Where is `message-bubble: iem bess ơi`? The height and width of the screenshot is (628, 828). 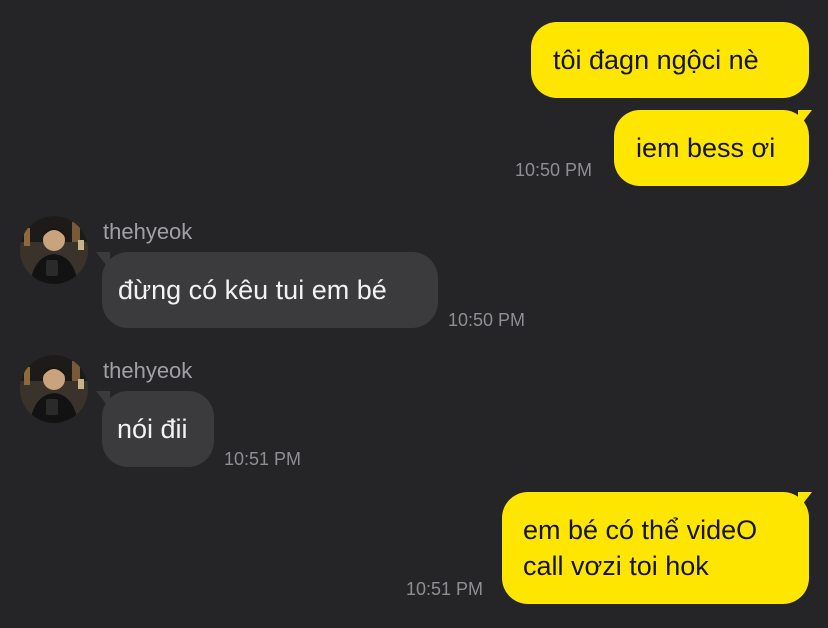 message-bubble: iem bess ơi is located at coordinates (711, 148).